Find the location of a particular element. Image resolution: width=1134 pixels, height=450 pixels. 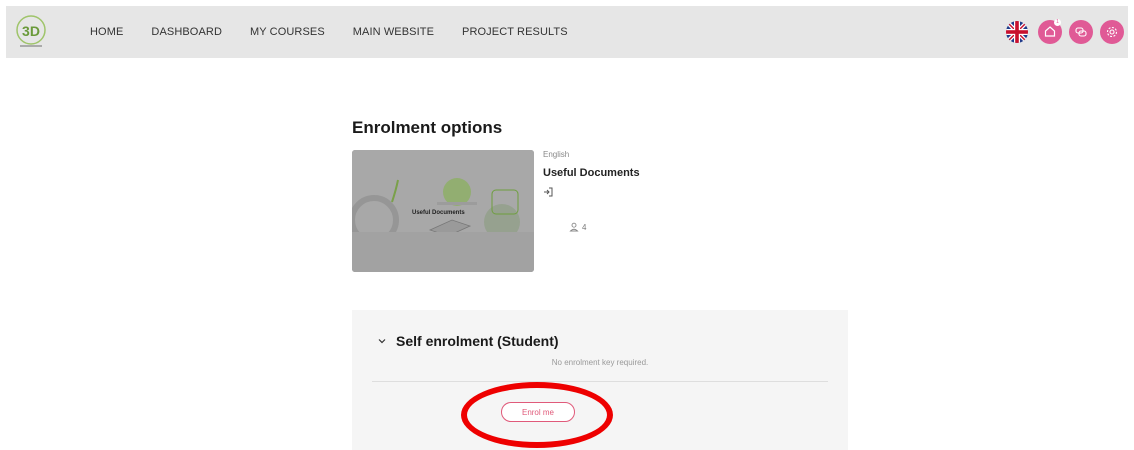

svg-text: 3D is located at coordinates (31, 31).